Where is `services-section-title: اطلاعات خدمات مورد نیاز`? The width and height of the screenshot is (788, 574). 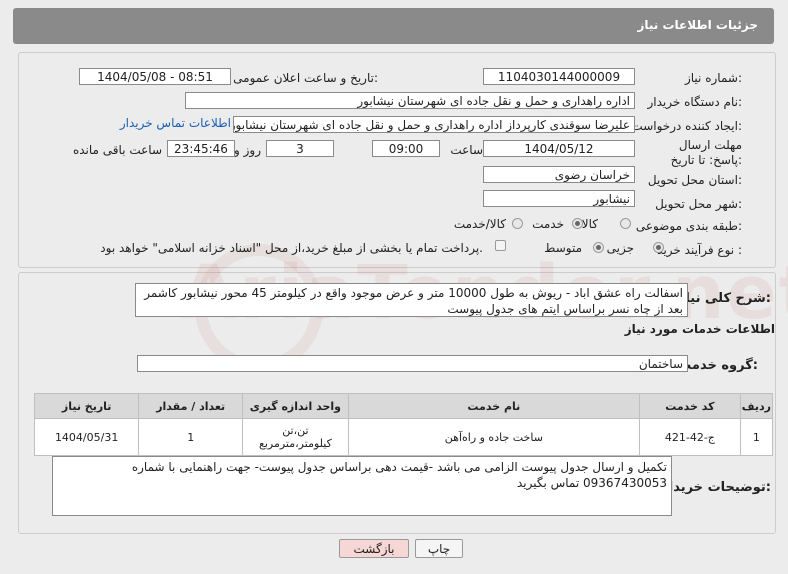 services-section-title: اطلاعات خدمات مورد نیاز is located at coordinates (699, 329).